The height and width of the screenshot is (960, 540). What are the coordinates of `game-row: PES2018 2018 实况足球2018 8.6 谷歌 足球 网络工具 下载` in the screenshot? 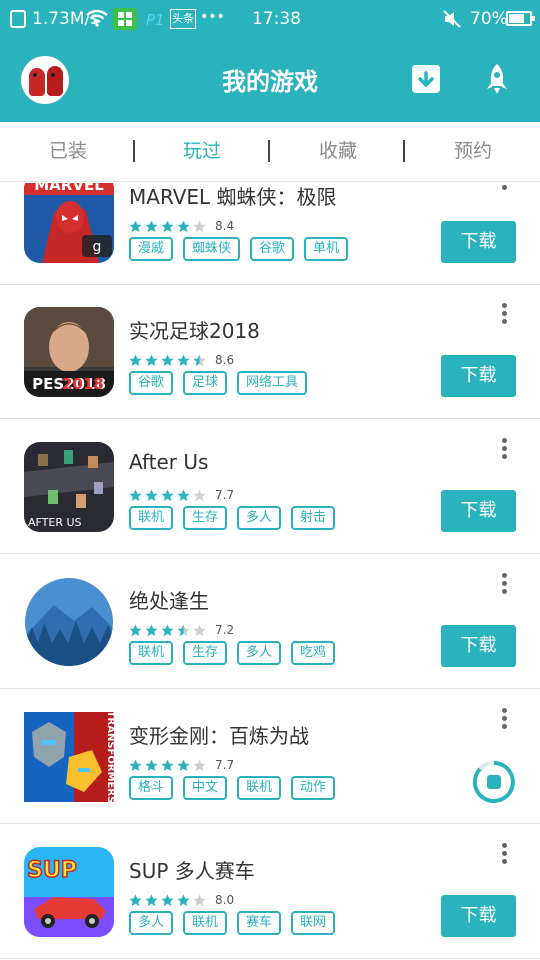 It's located at (270, 352).